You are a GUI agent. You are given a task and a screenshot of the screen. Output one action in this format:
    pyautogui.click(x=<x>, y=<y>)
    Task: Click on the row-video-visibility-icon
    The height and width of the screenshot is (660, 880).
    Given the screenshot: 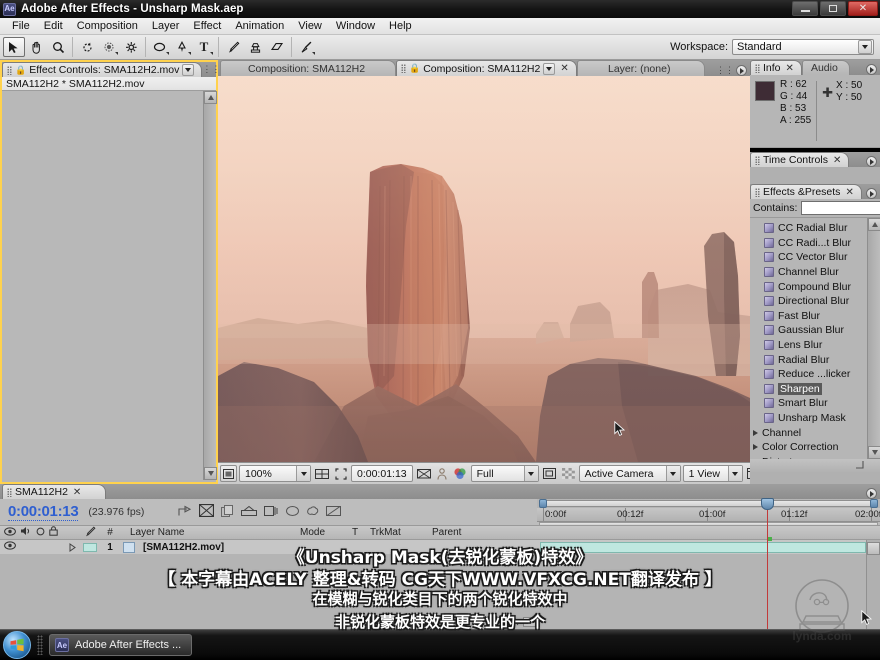 What is the action you would take?
    pyautogui.click(x=10, y=547)
    